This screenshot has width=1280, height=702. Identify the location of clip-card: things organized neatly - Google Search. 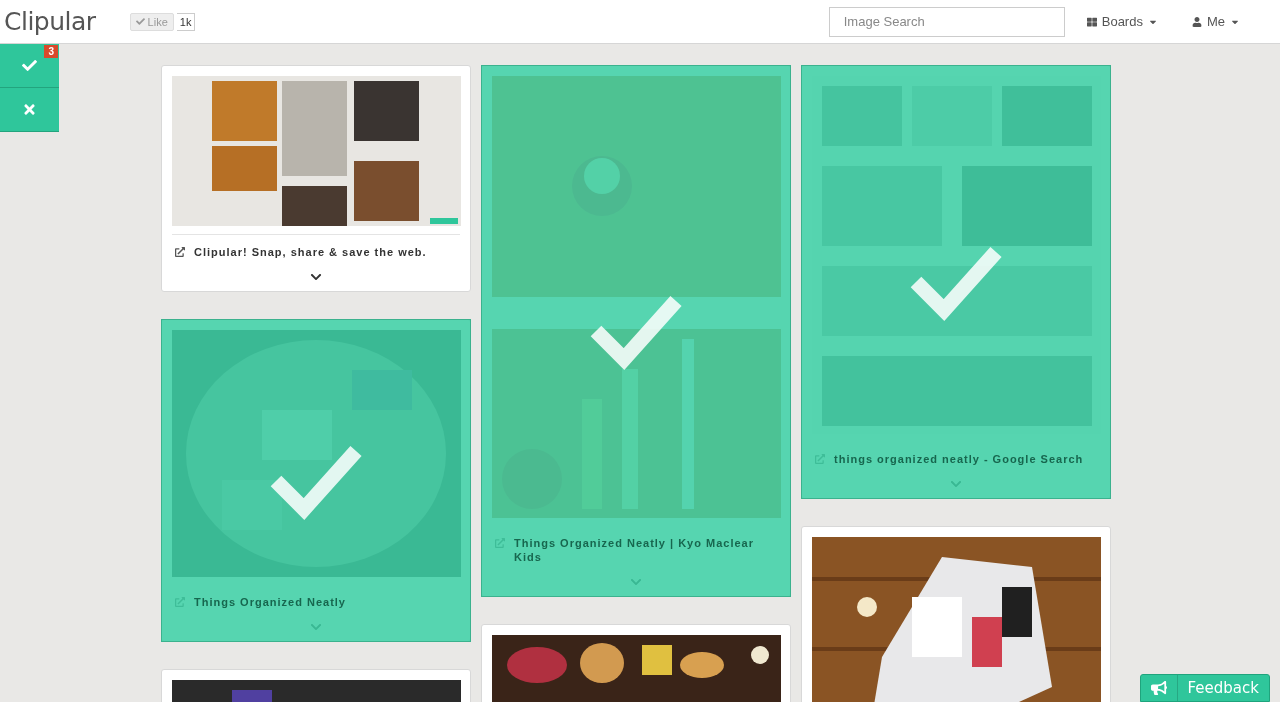
(956, 282).